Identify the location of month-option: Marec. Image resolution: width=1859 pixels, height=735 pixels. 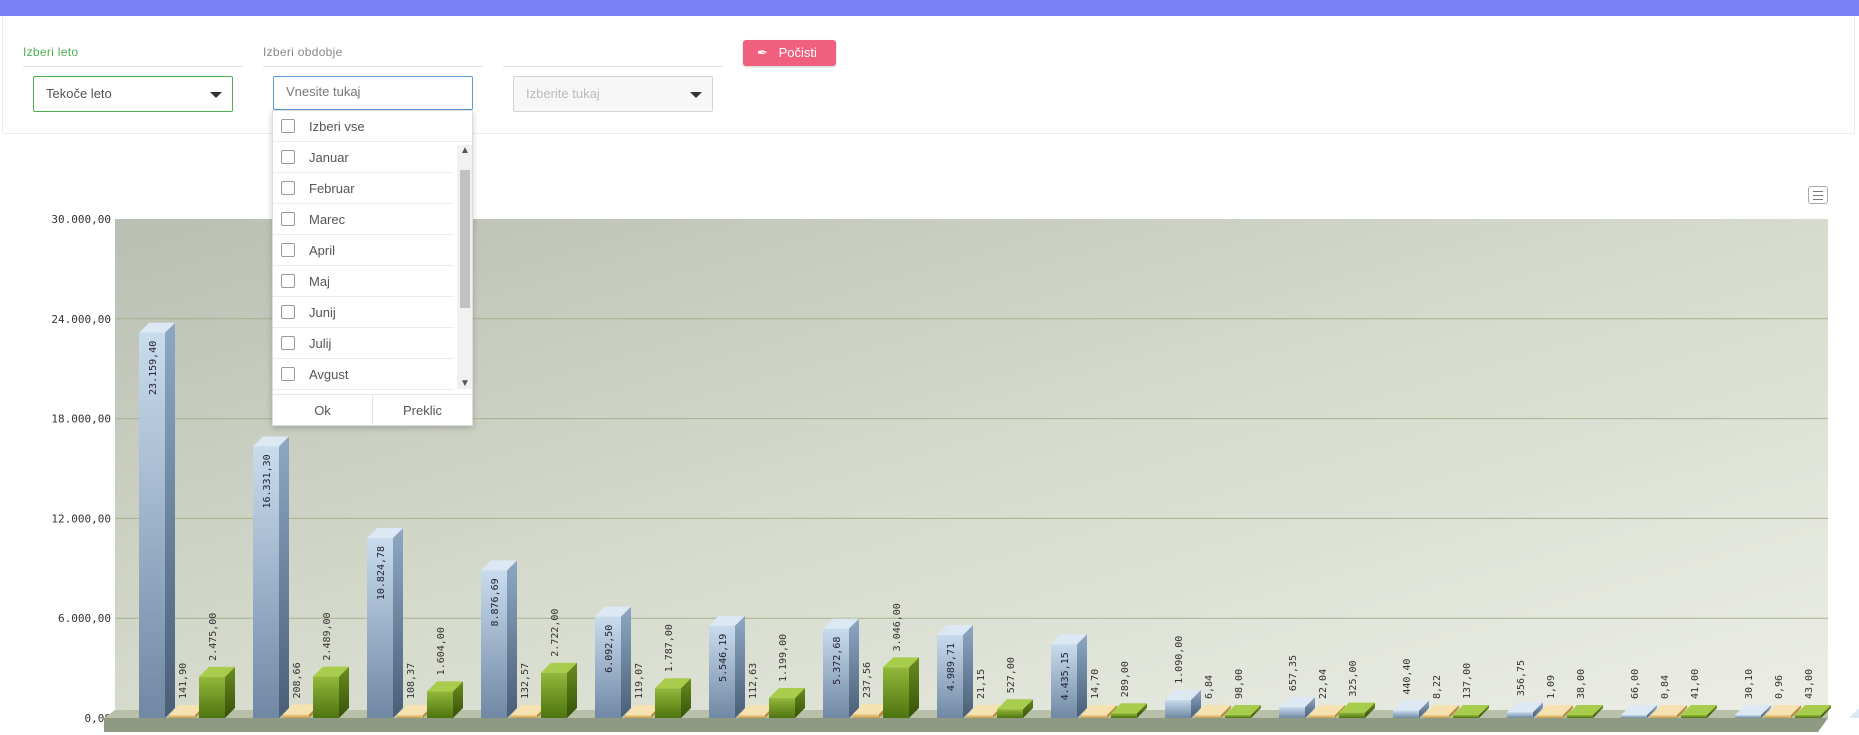
(363, 219).